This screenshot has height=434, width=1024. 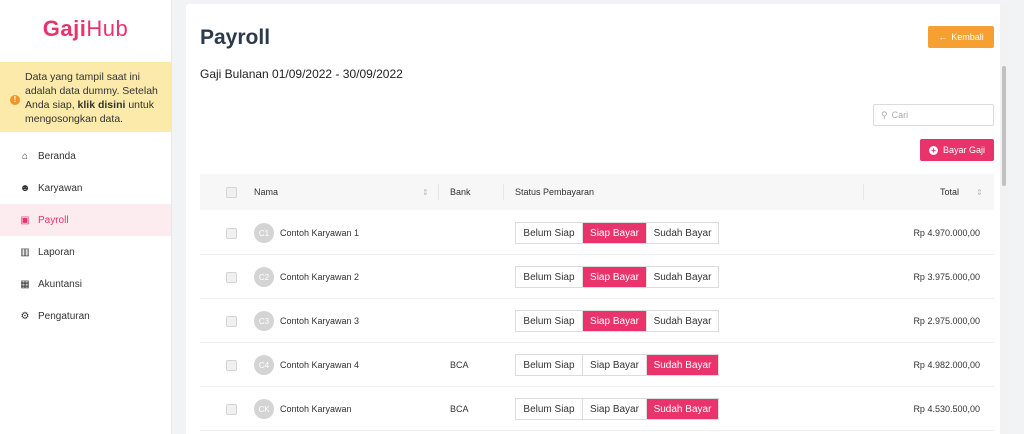 I want to click on total-amount: Rp 4.970.000,00, so click(x=946, y=233).